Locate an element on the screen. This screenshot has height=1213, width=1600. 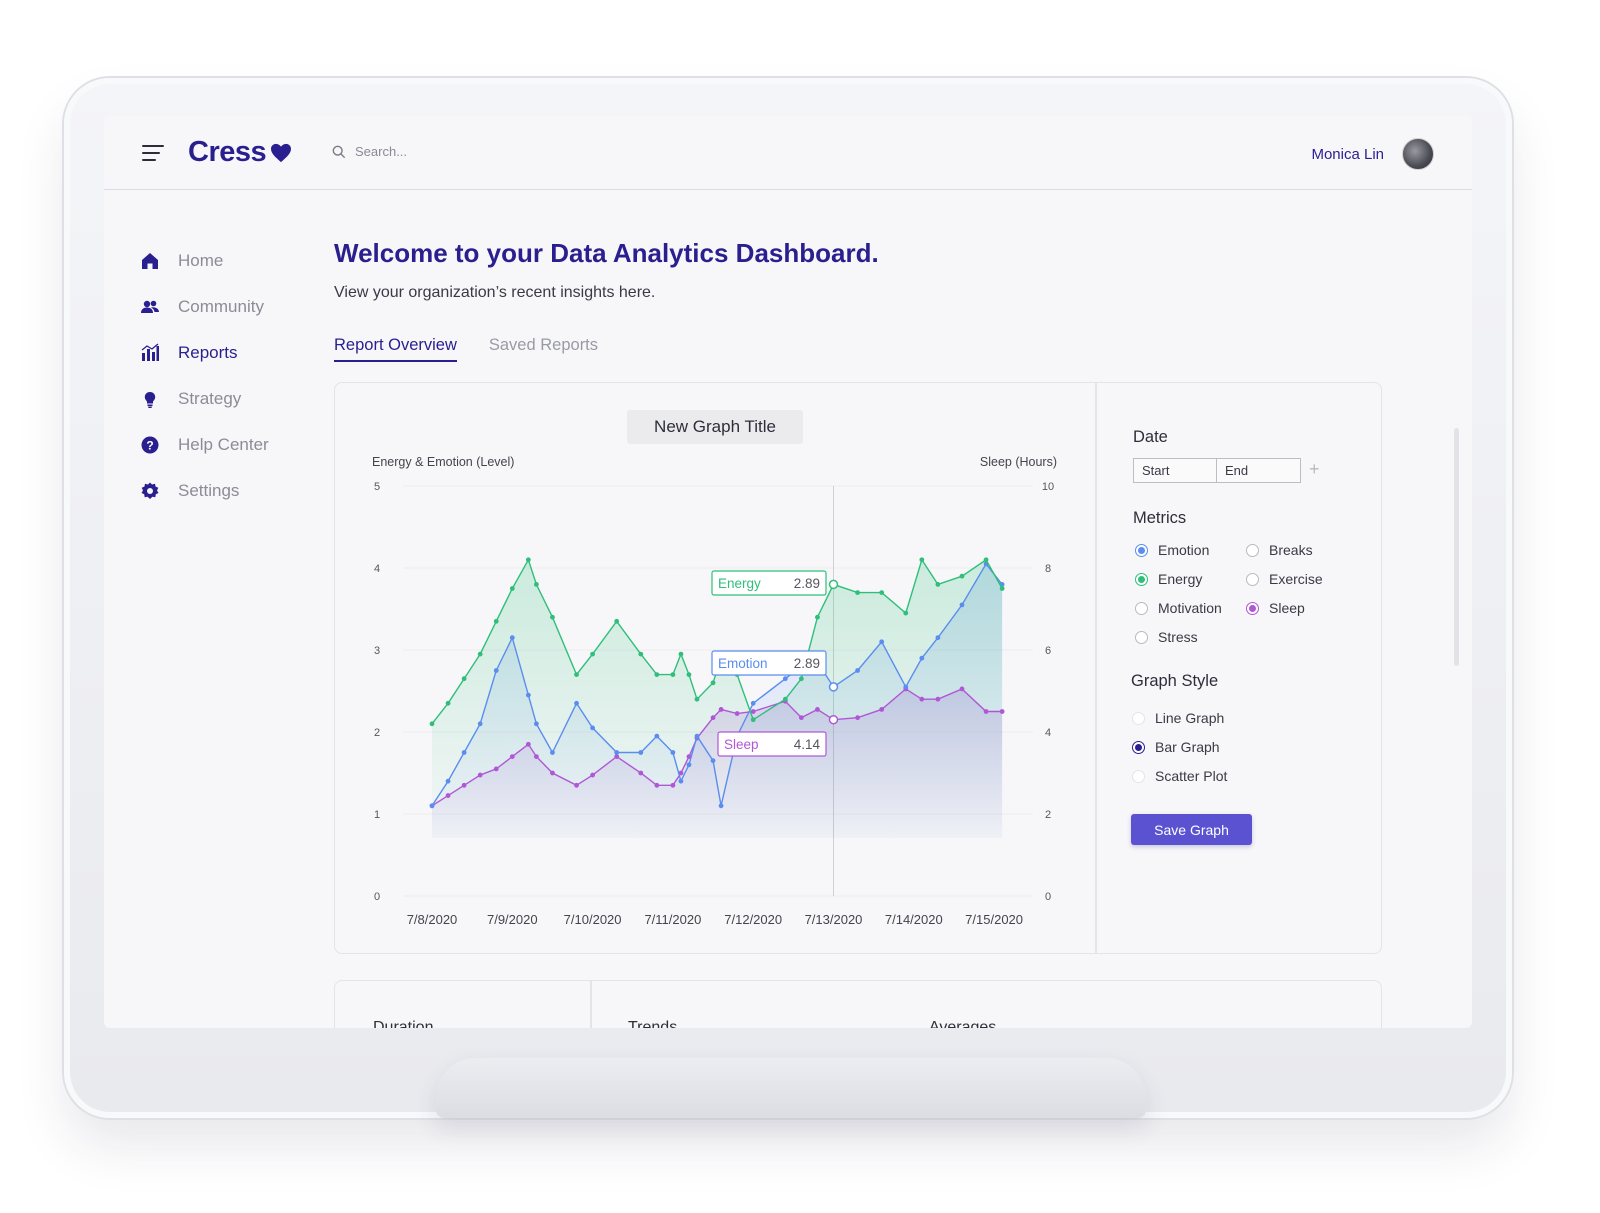
date-range is located at coordinates (1217, 470).